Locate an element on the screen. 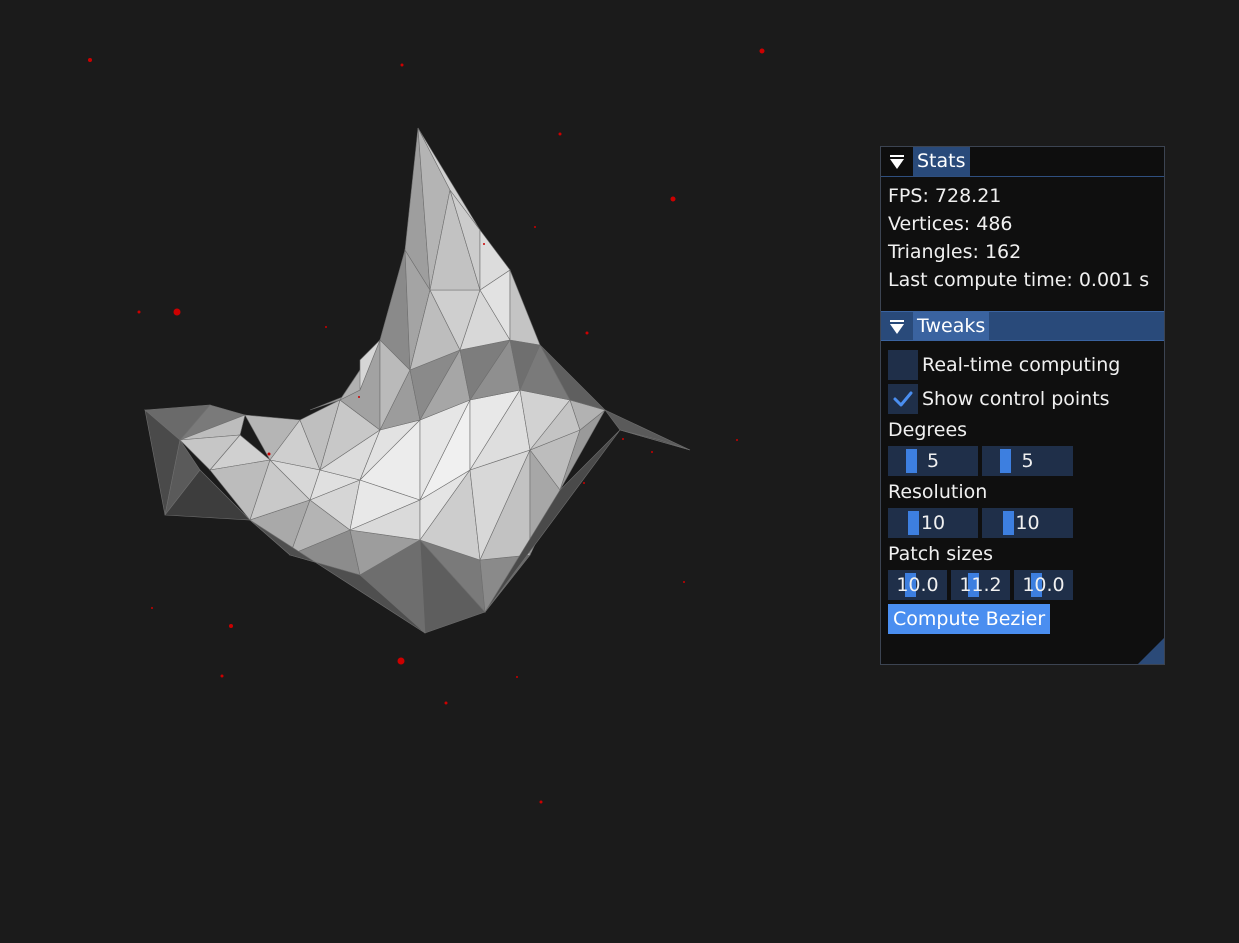  degree-v-slider: 5 is located at coordinates (1027, 461).